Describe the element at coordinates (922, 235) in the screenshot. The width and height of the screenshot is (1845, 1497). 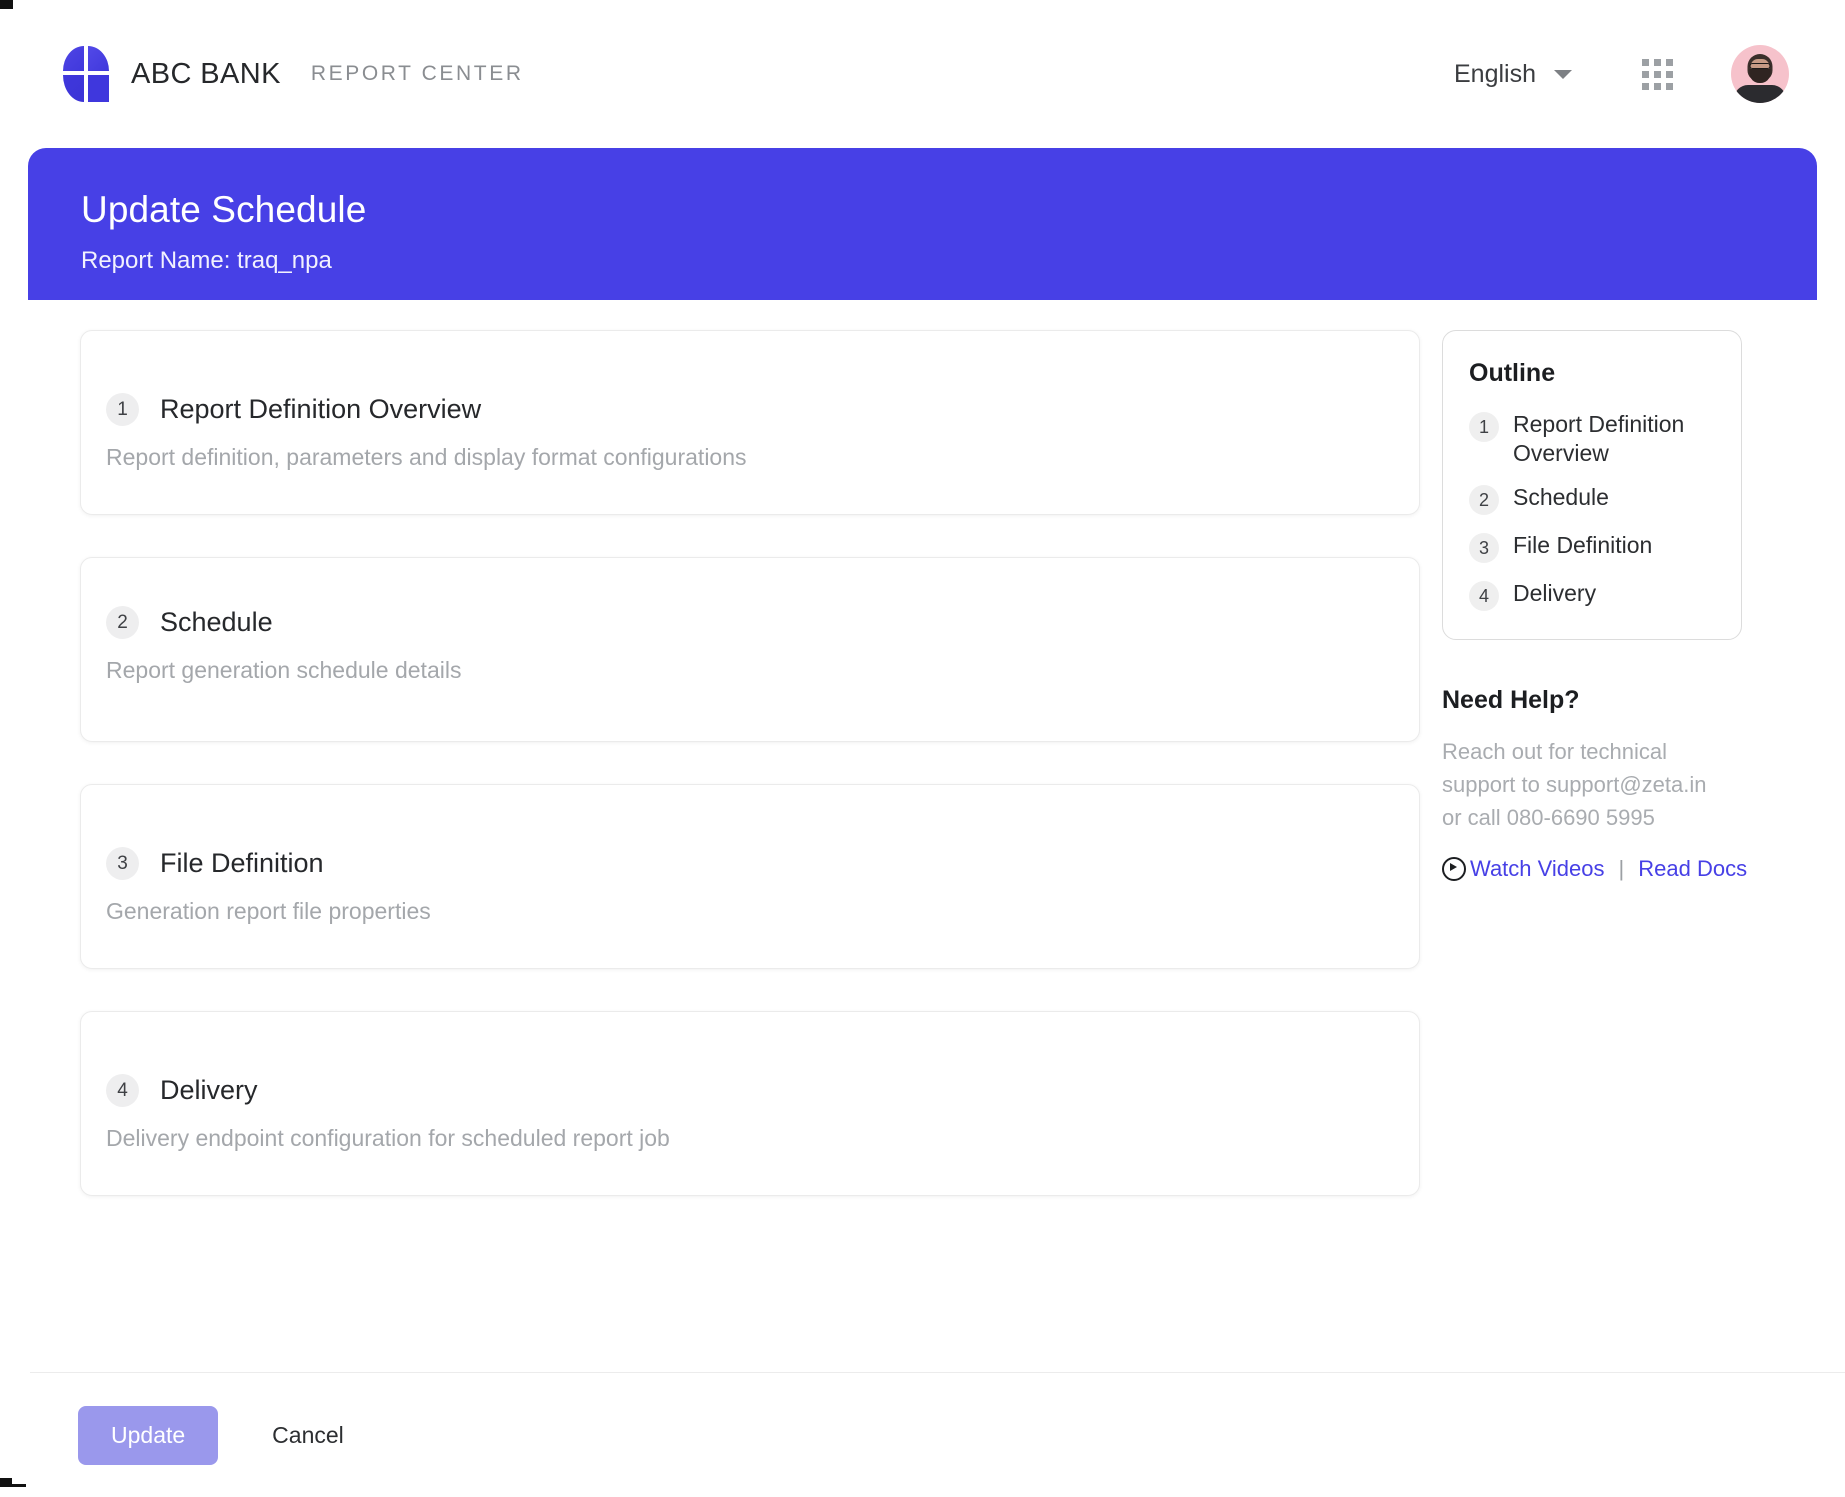
I see `page-header-banner: Update Schedule Report Name: traq_npa` at that location.